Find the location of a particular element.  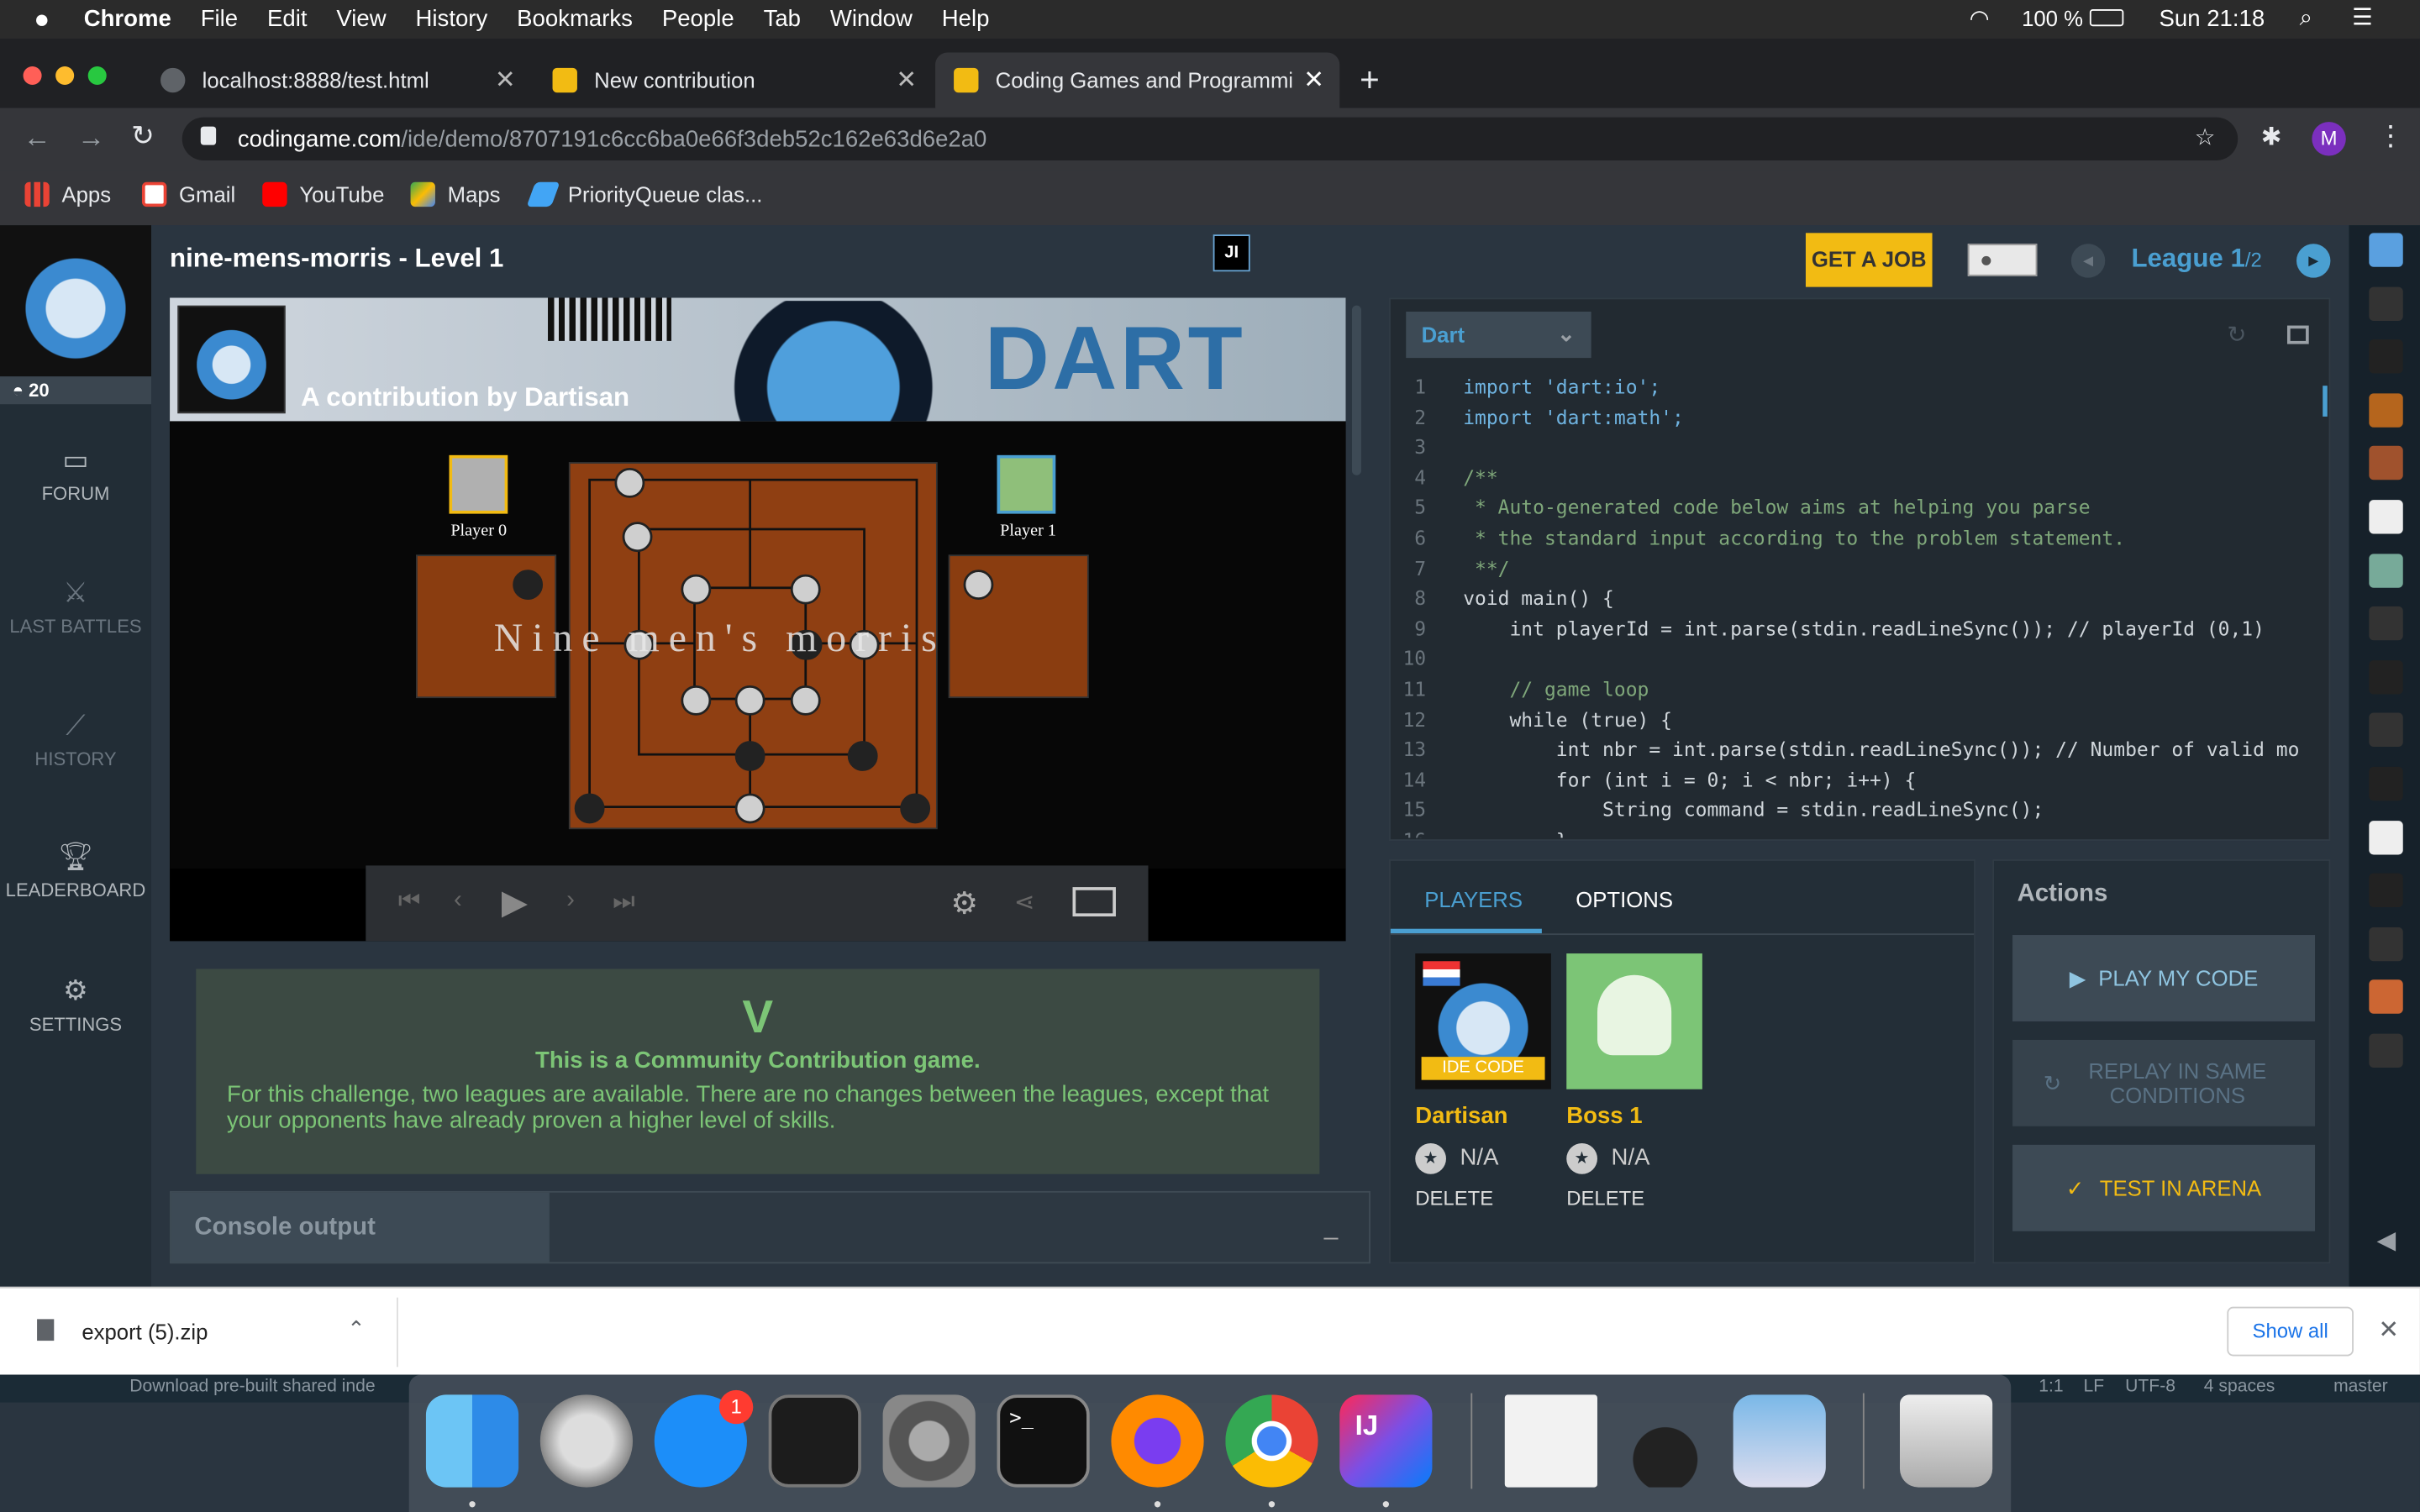

console-output-panel: Console output _ is located at coordinates (770, 1227).